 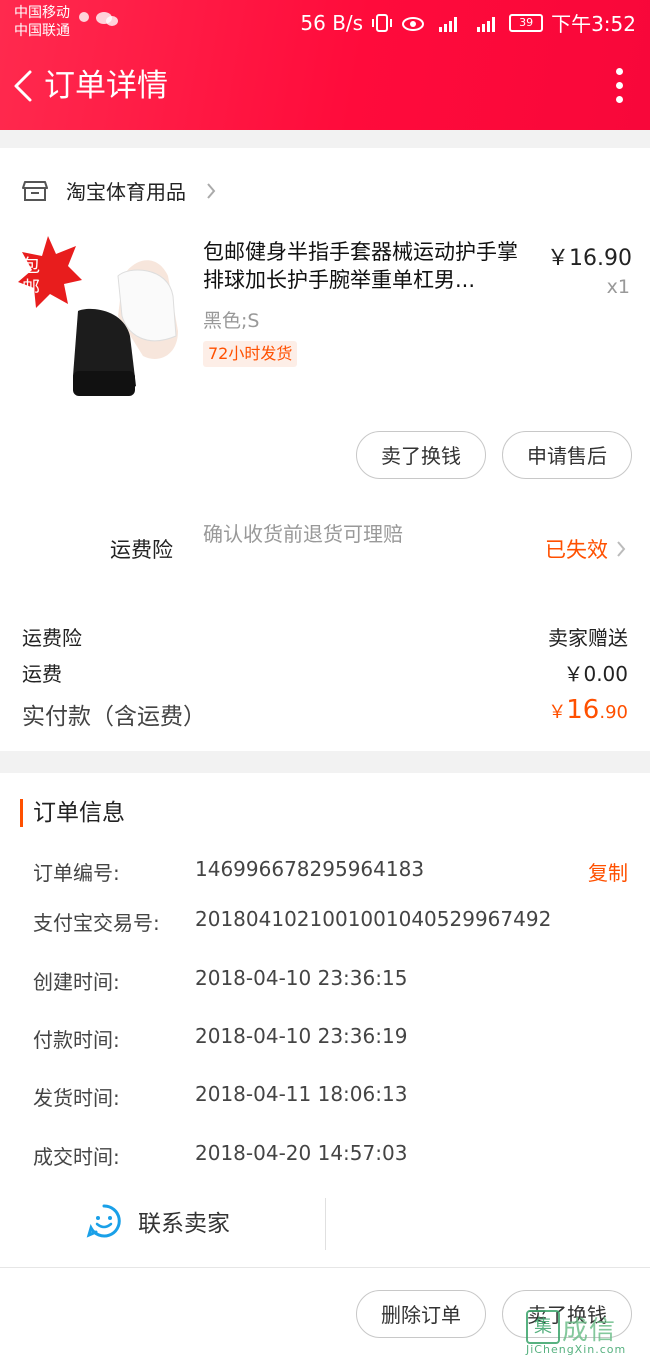 What do you see at coordinates (96, 923) in the screenshot?
I see `alipay-trade-label: 支付宝交易号:` at bounding box center [96, 923].